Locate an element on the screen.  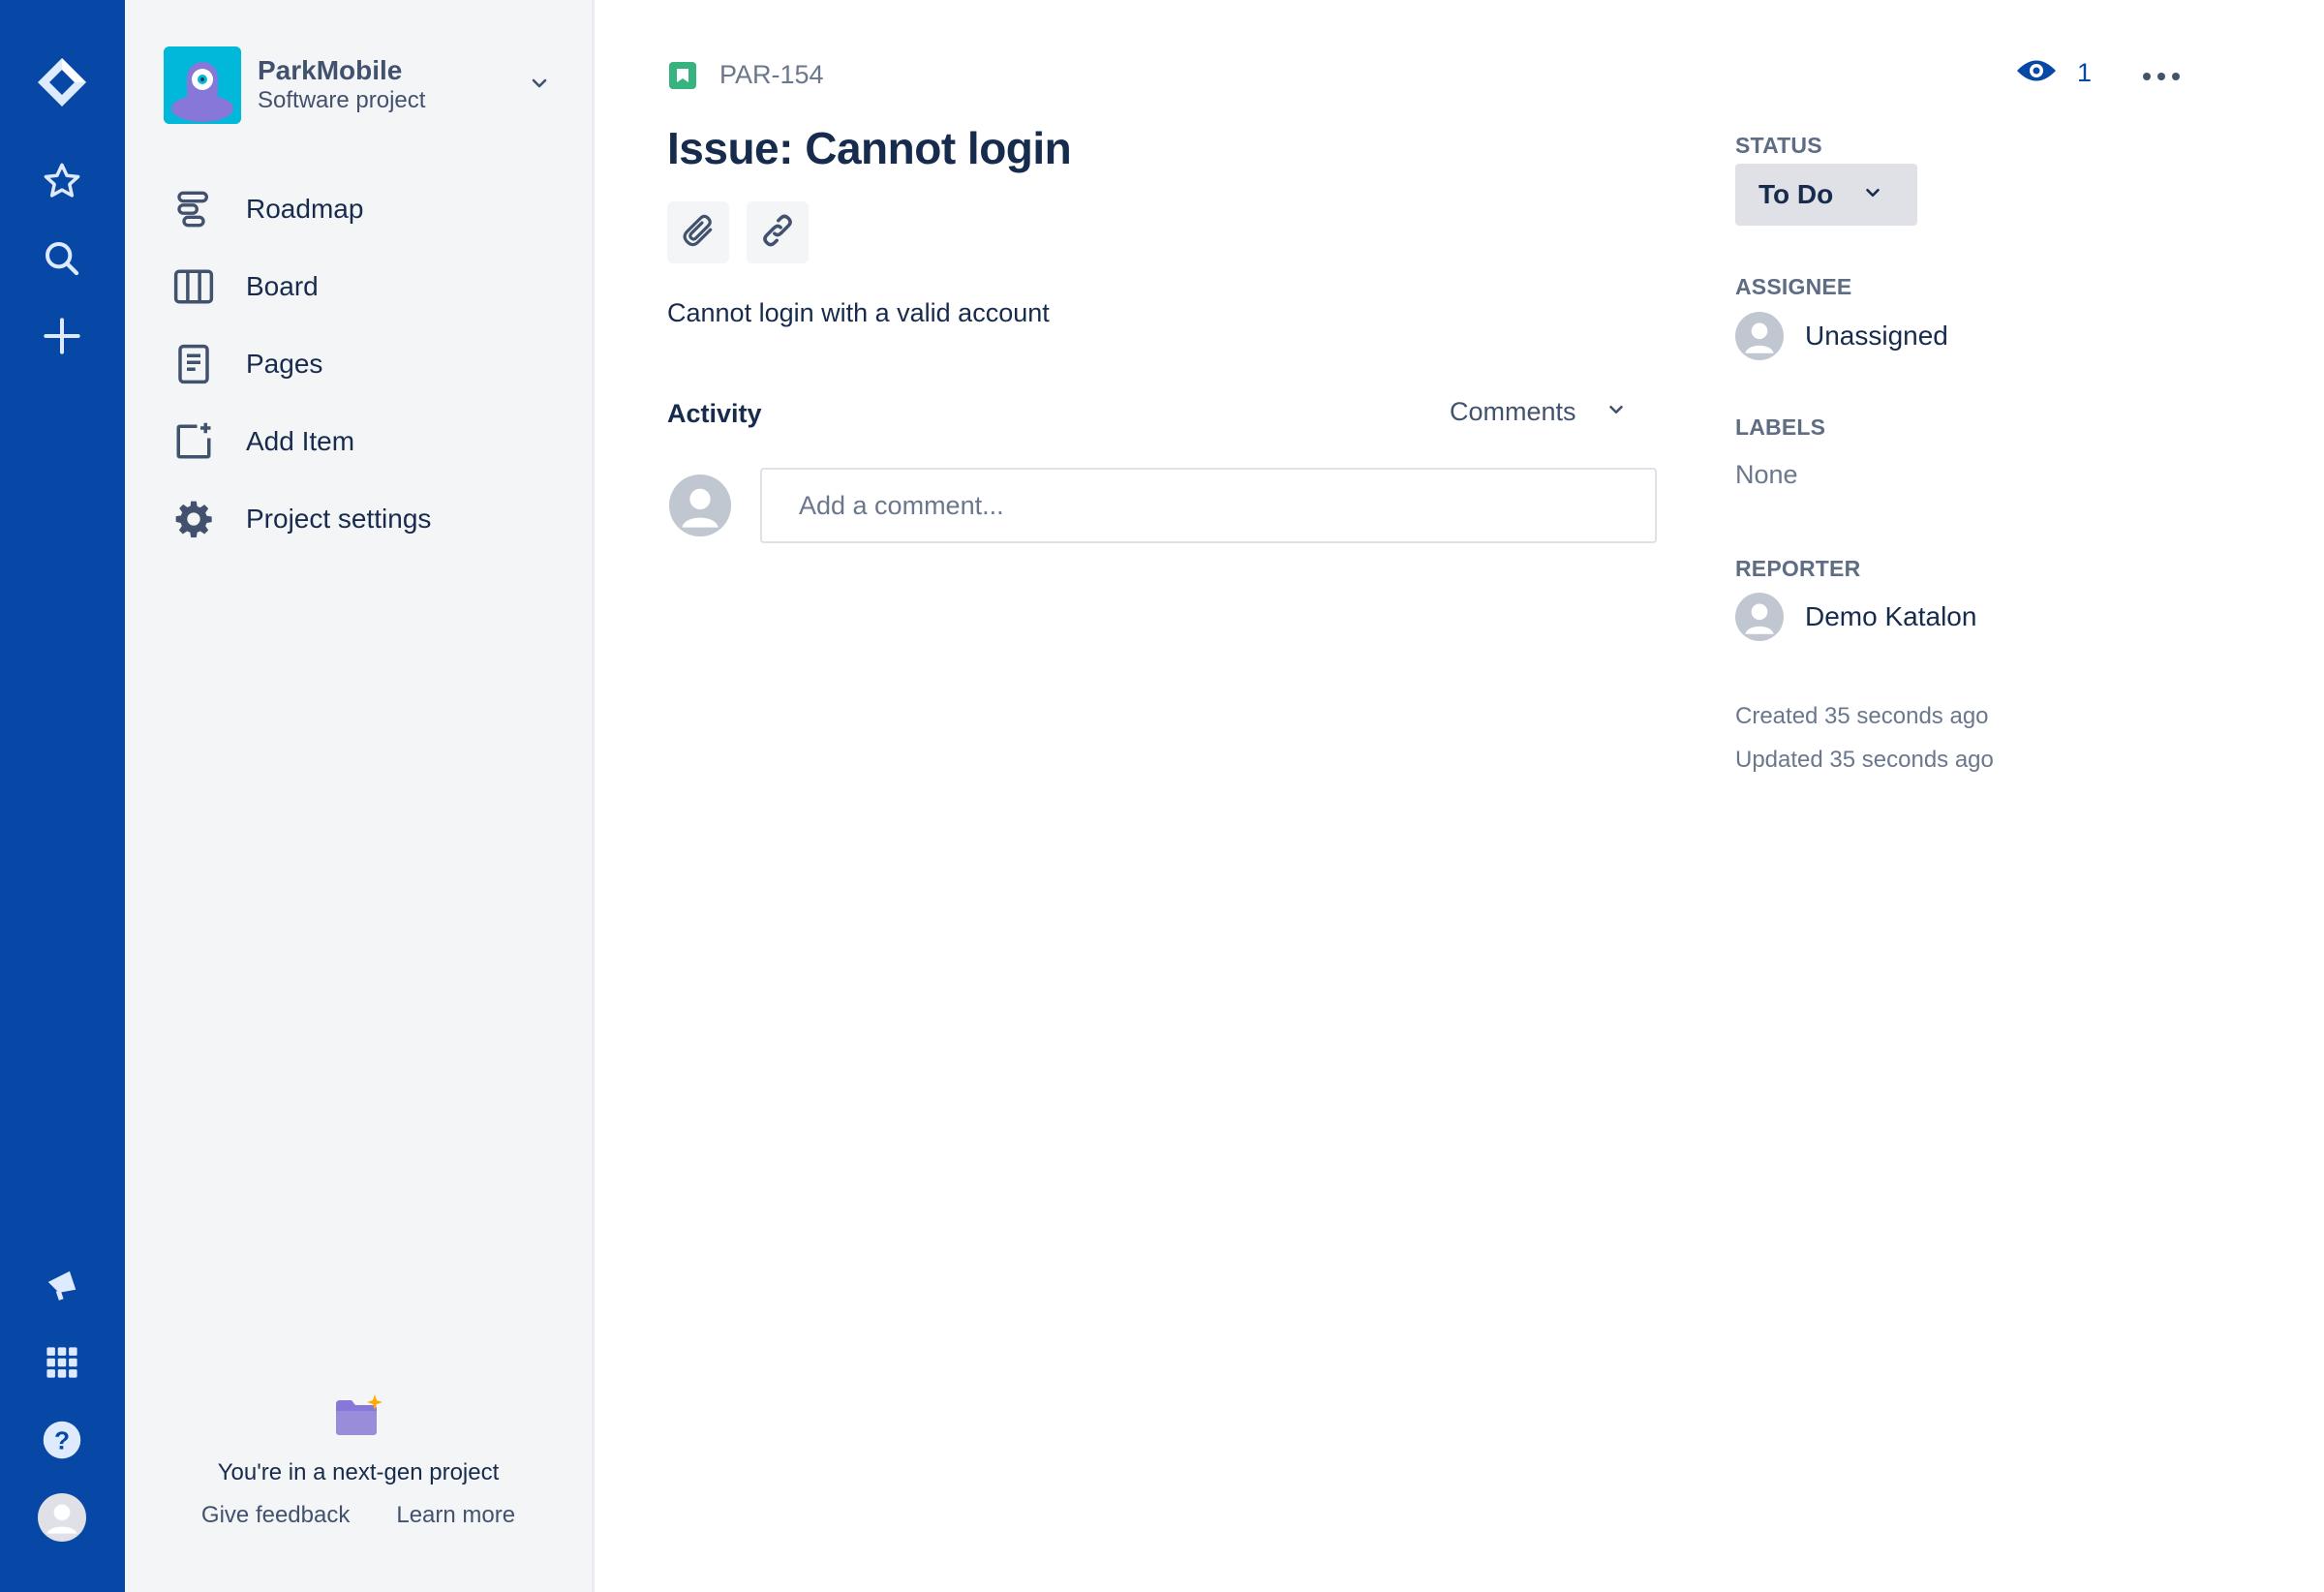
more-actions-button is located at coordinates (2161, 78).